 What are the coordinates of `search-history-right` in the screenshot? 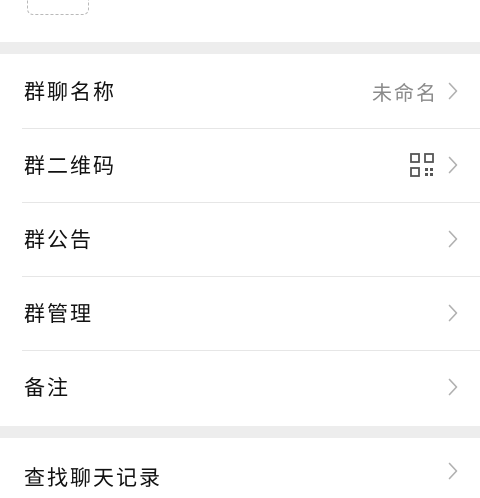 It's located at (453, 471).